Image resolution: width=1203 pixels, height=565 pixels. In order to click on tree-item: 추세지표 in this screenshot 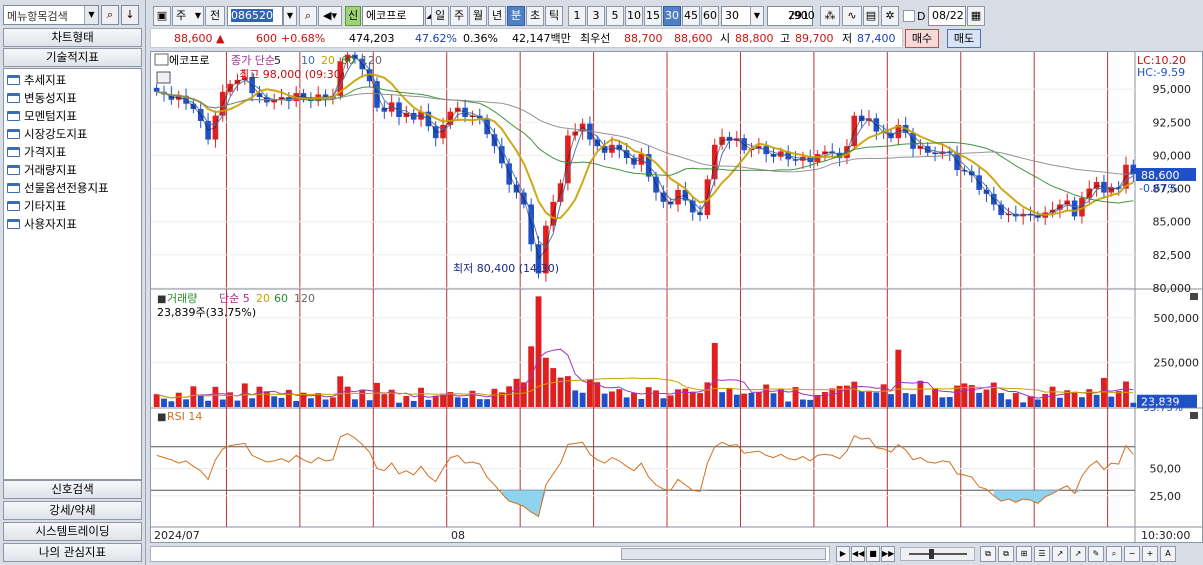, I will do `click(36, 80)`.